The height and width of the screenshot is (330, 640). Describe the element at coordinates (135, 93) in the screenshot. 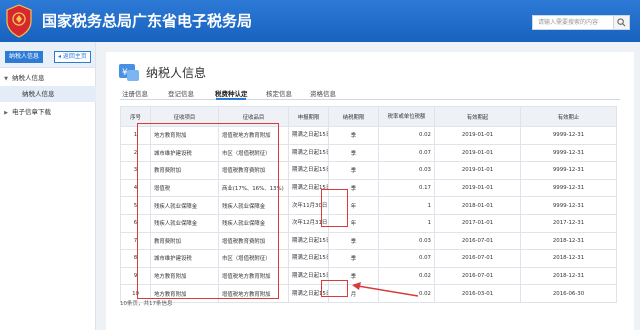

I see `tab-registration-info: 注册信息` at that location.